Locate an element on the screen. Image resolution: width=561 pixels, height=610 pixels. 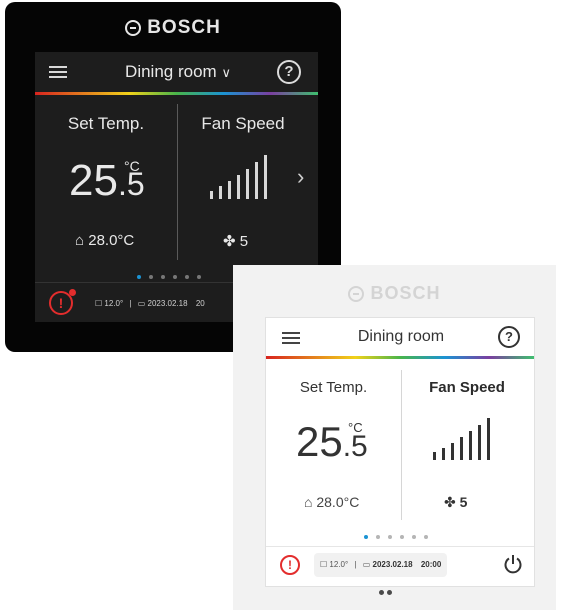
page-dots is located at coordinates (400, 535).